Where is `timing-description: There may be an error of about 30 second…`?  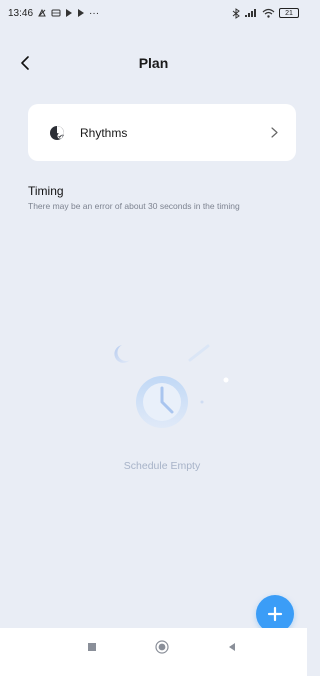 timing-description: There may be an error of about 30 second… is located at coordinates (134, 206).